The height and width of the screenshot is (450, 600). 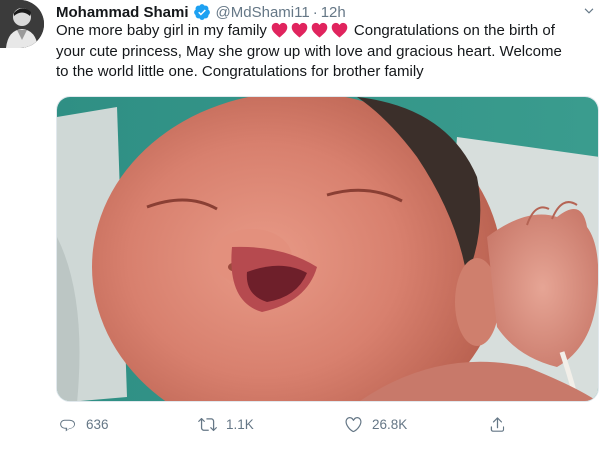 What do you see at coordinates (122, 12) in the screenshot?
I see `author-name: Mohammad Shami` at bounding box center [122, 12].